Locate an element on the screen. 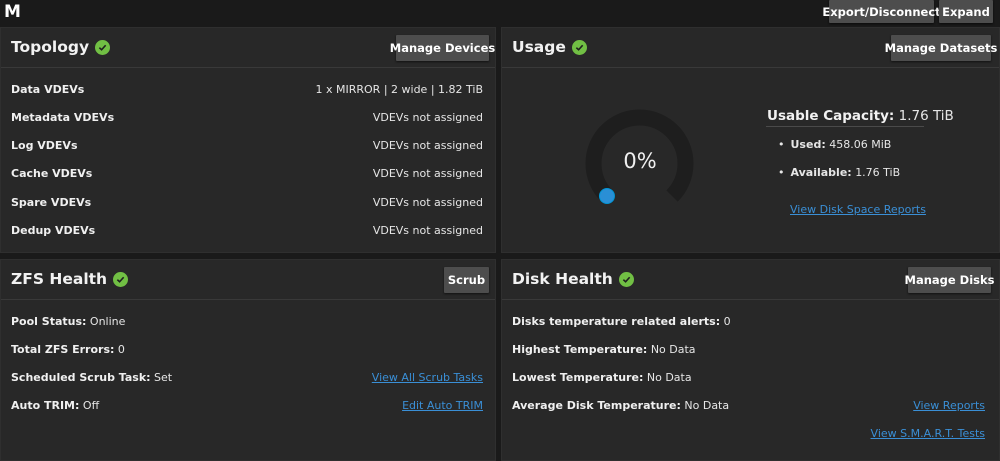  total-zfs-errors-row: Total ZFS Errors: 0 is located at coordinates (68, 349).